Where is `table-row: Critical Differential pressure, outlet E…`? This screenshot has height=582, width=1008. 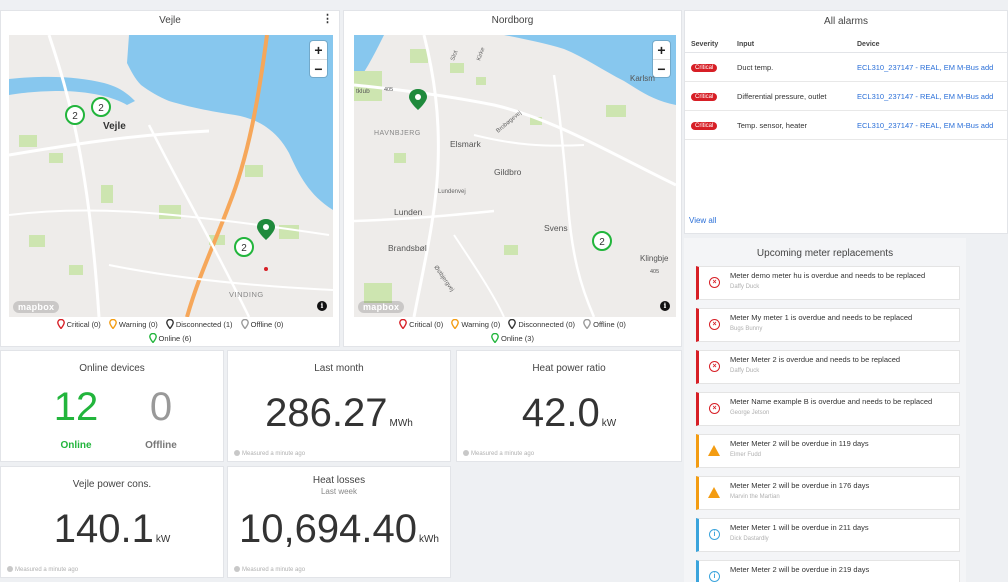
table-row: Critical Differential pressure, outlet E… is located at coordinates (846, 96).